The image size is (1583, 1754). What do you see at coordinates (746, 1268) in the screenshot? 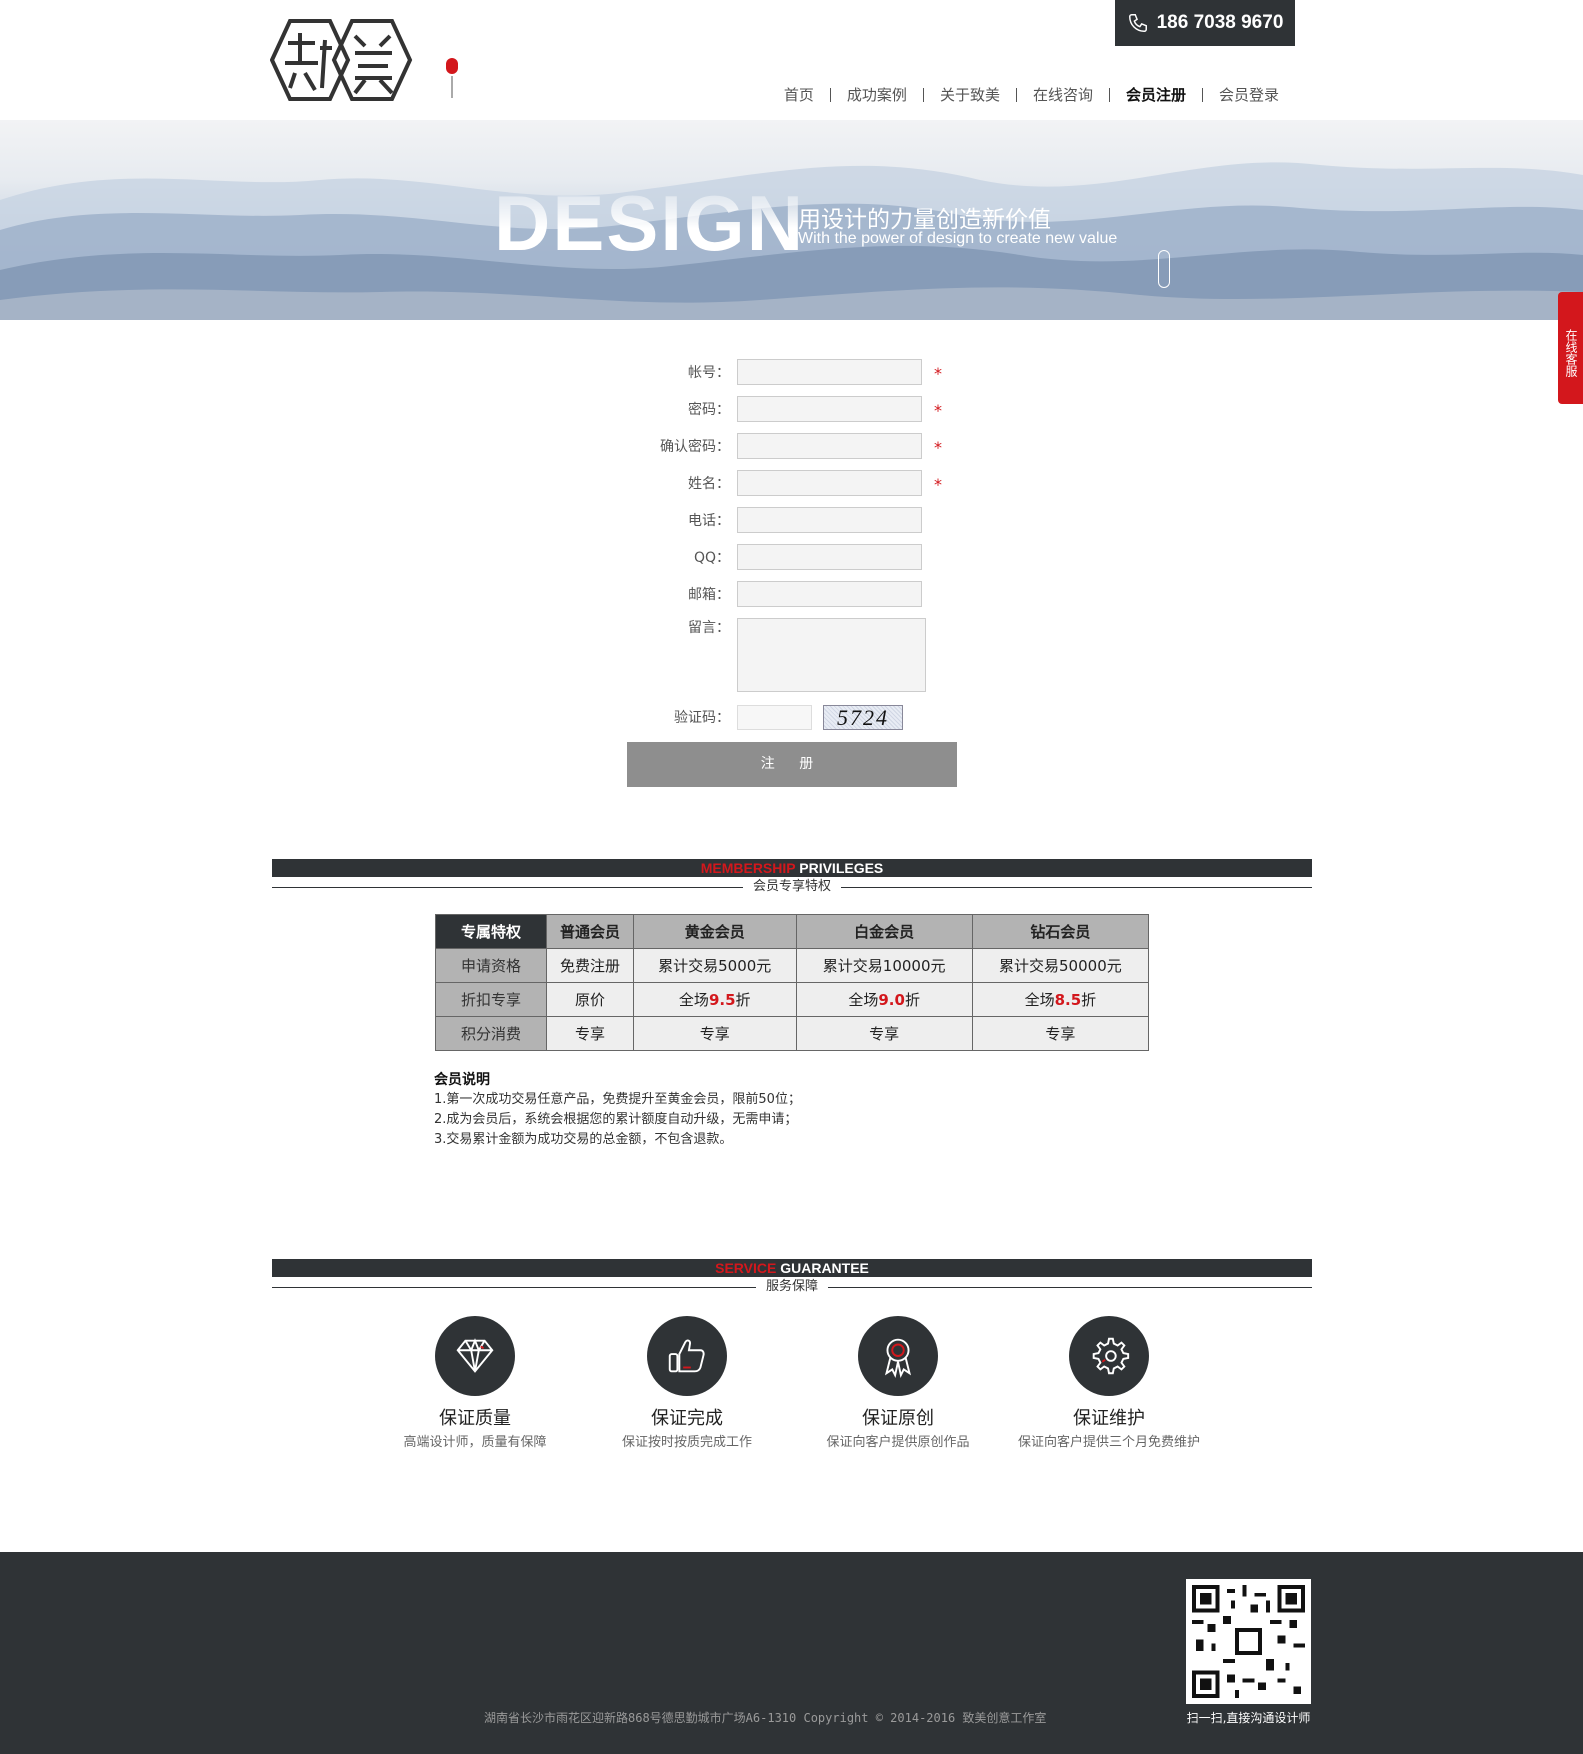
I see `service-title-red: SERVICE` at bounding box center [746, 1268].